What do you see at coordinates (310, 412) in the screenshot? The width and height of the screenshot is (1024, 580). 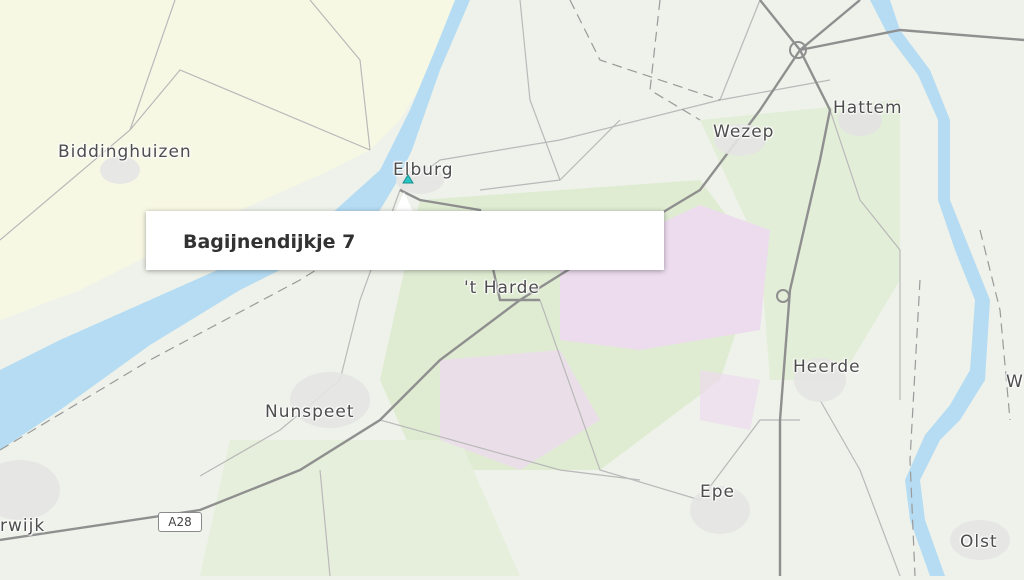 I see `place-label-nunspeet: Nunspeet` at bounding box center [310, 412].